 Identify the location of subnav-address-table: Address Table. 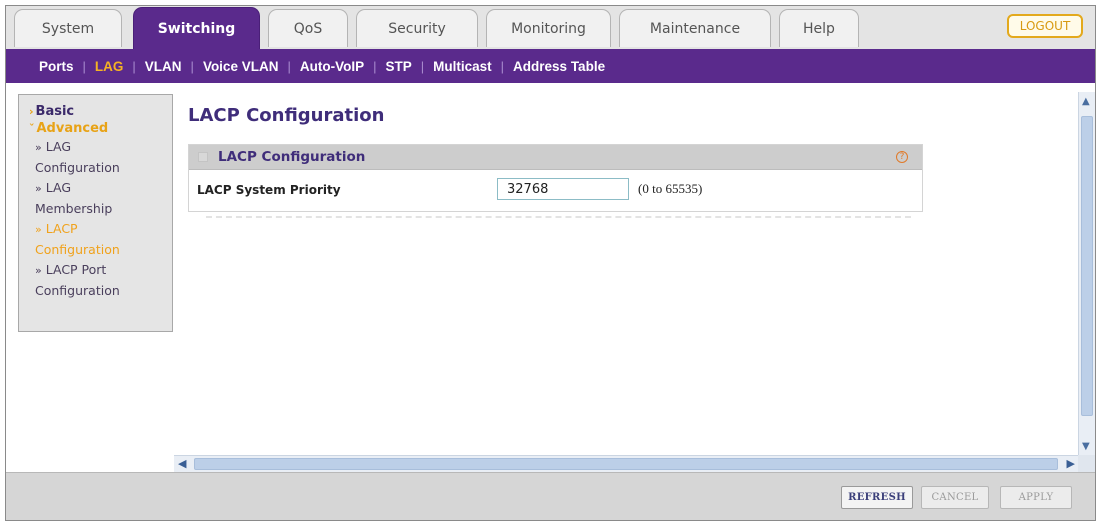
(559, 66).